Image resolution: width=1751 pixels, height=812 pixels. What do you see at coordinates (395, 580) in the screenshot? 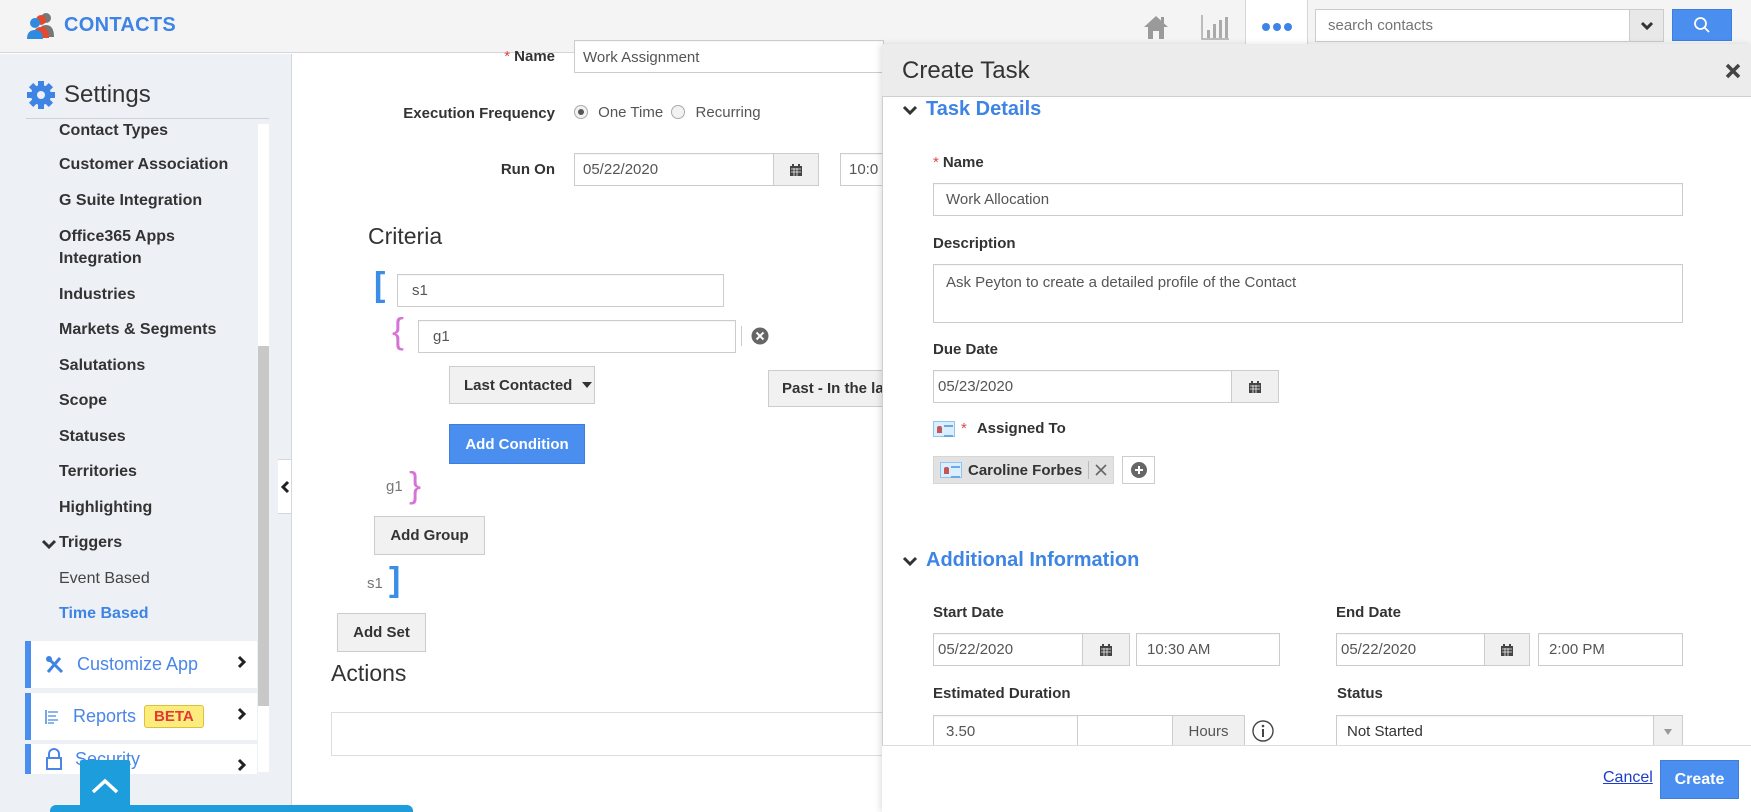
I see `set-close-bracket: ]` at bounding box center [395, 580].